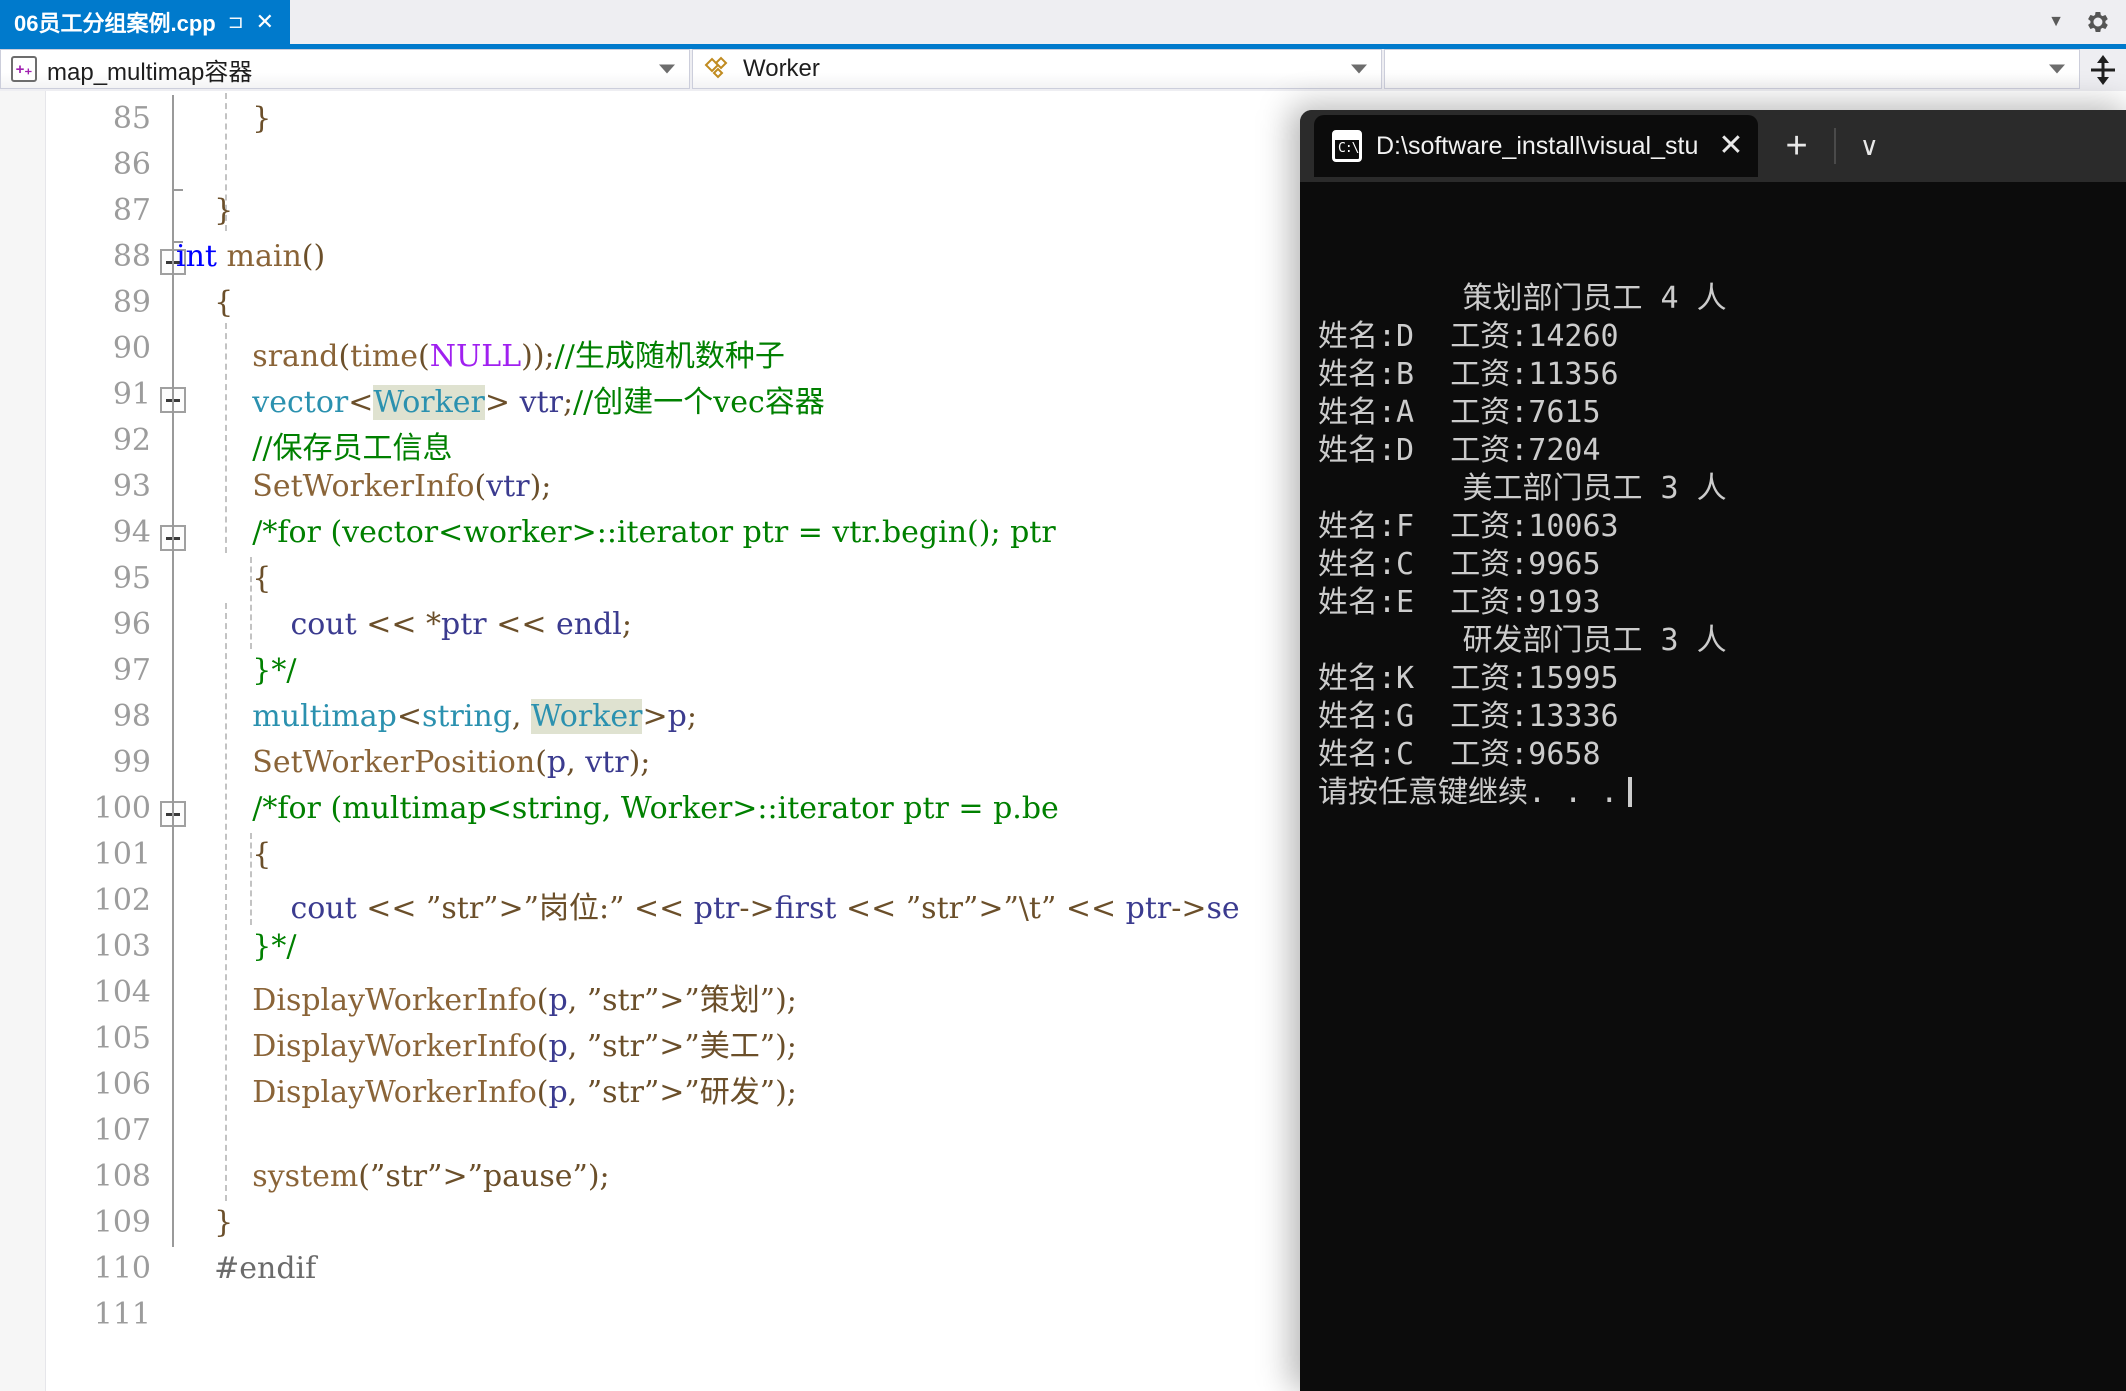 Image resolution: width=2126 pixels, height=1391 pixels. Describe the element at coordinates (24, 69) in the screenshot. I see `cpp-file-icon: +₊` at that location.